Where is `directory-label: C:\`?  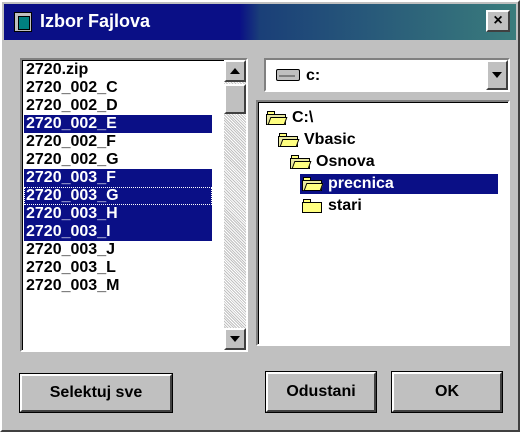
directory-label: C:\ is located at coordinates (303, 117).